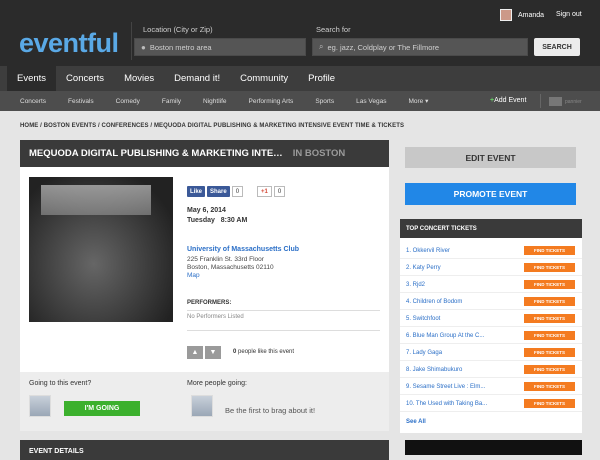 The width and height of the screenshot is (600, 460). I want to click on my-avatar, so click(40, 406).